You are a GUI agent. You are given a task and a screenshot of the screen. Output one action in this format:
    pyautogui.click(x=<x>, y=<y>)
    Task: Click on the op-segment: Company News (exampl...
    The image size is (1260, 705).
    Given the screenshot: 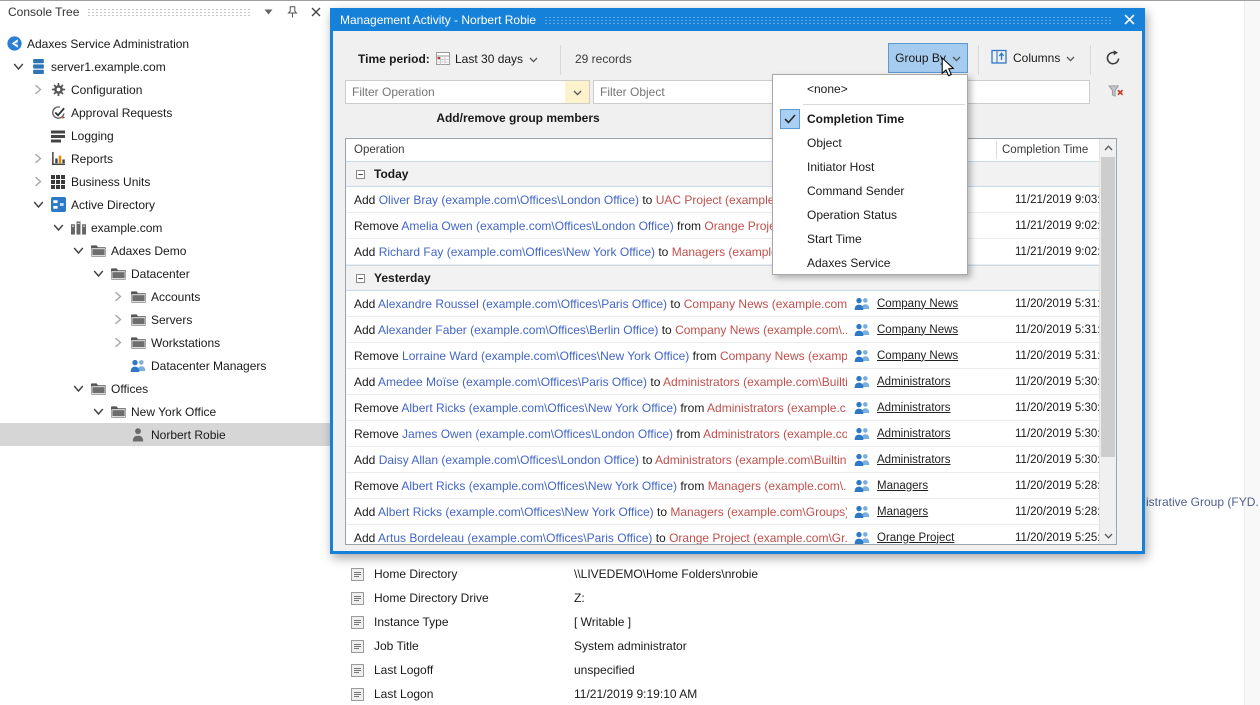 What is the action you would take?
    pyautogui.click(x=783, y=355)
    